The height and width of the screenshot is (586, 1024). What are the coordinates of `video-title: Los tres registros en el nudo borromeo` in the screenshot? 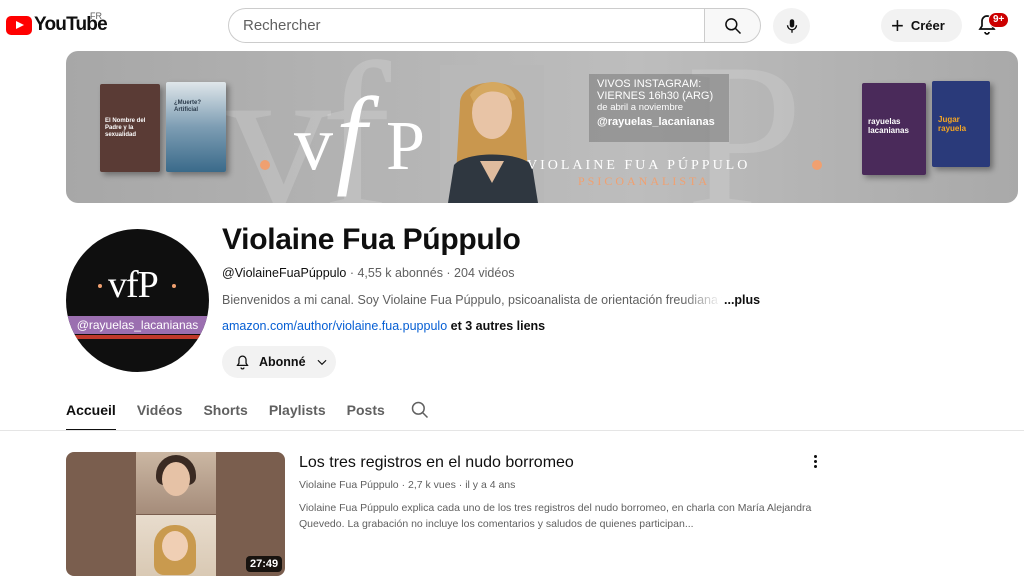 It's located at (436, 463).